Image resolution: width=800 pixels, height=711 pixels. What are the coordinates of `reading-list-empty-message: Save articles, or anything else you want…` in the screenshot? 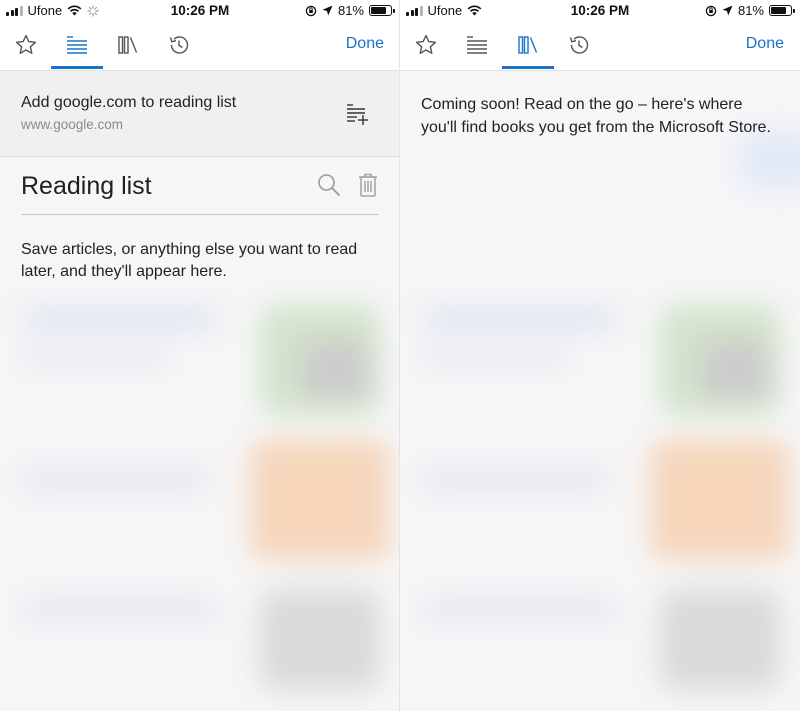 It's located at (189, 260).